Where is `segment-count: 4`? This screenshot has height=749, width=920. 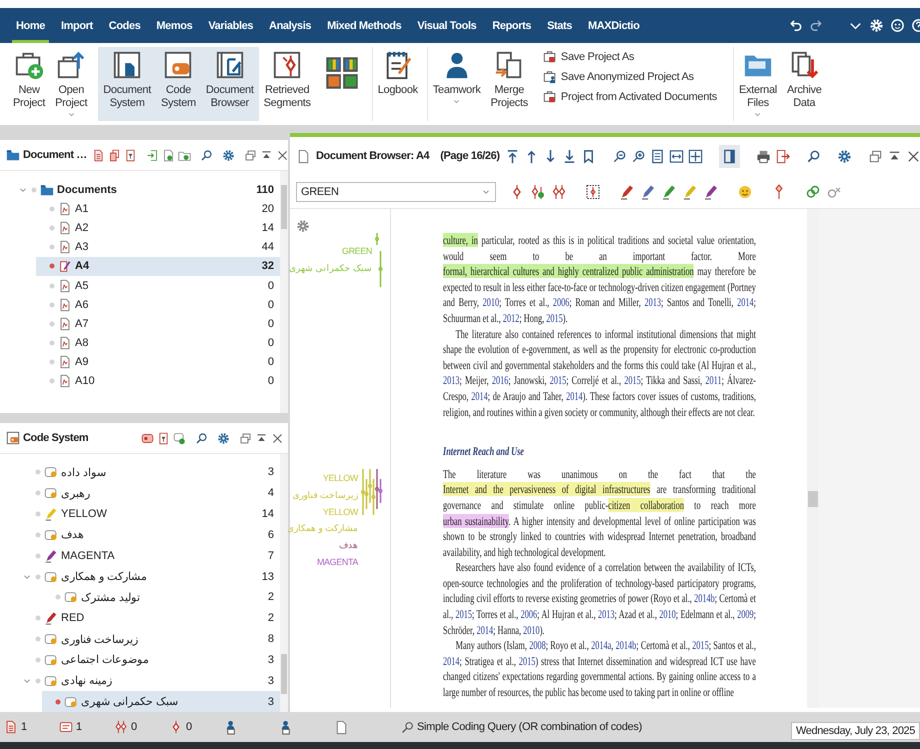
segment-count: 4 is located at coordinates (271, 493).